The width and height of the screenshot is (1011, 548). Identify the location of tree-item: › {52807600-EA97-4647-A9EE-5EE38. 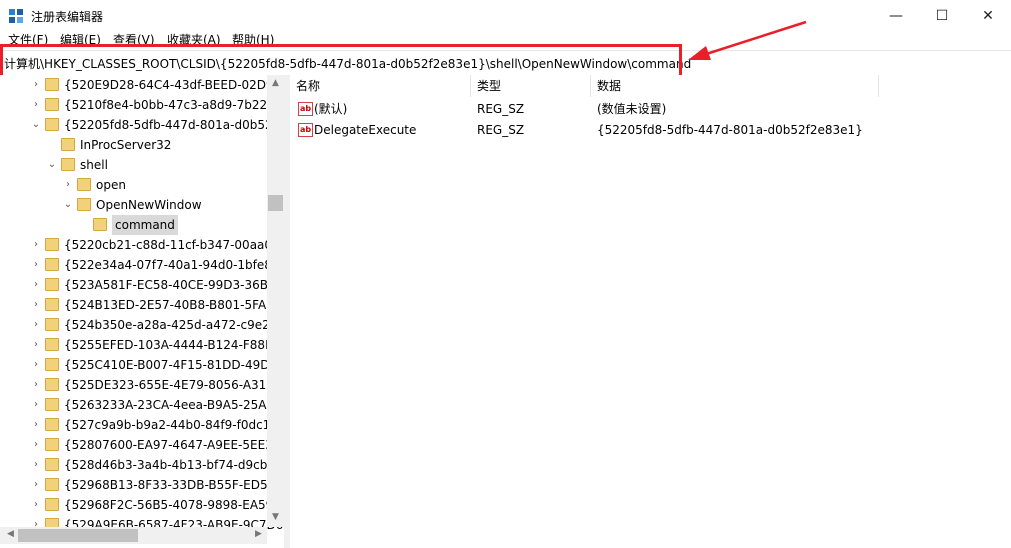
(140, 445).